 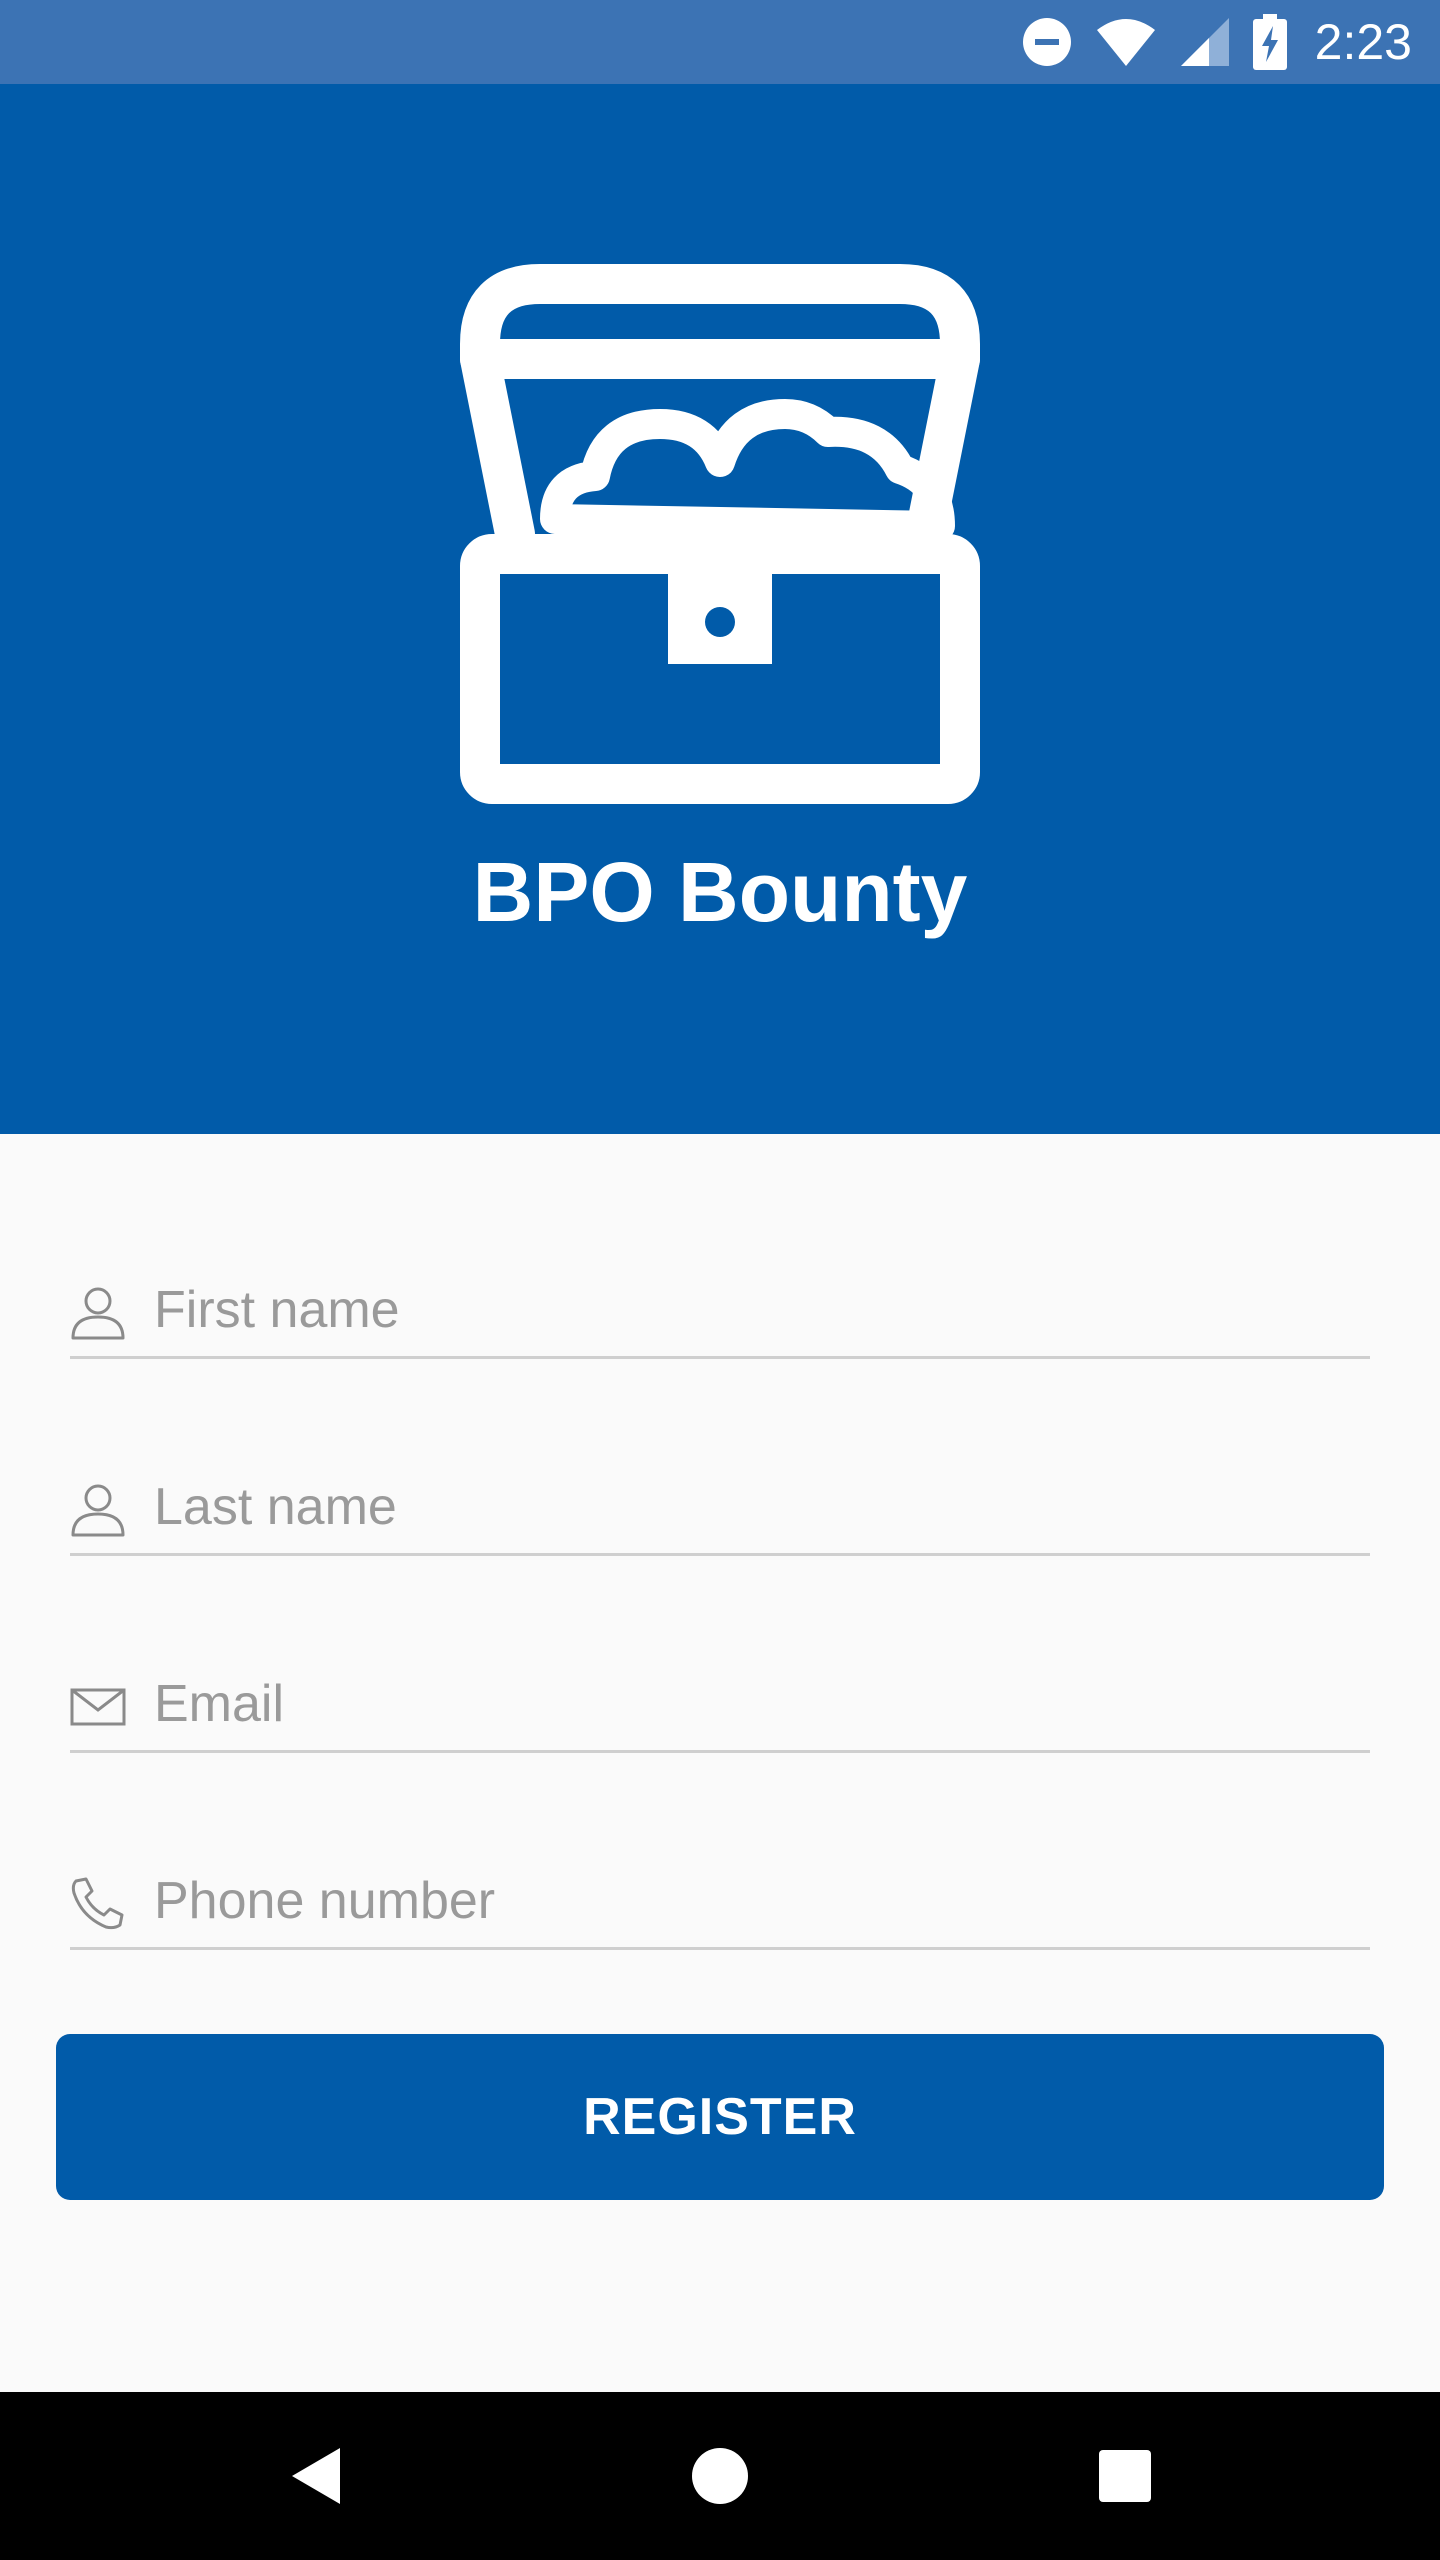 I want to click on battery-charging-icon, so click(x=1269, y=42).